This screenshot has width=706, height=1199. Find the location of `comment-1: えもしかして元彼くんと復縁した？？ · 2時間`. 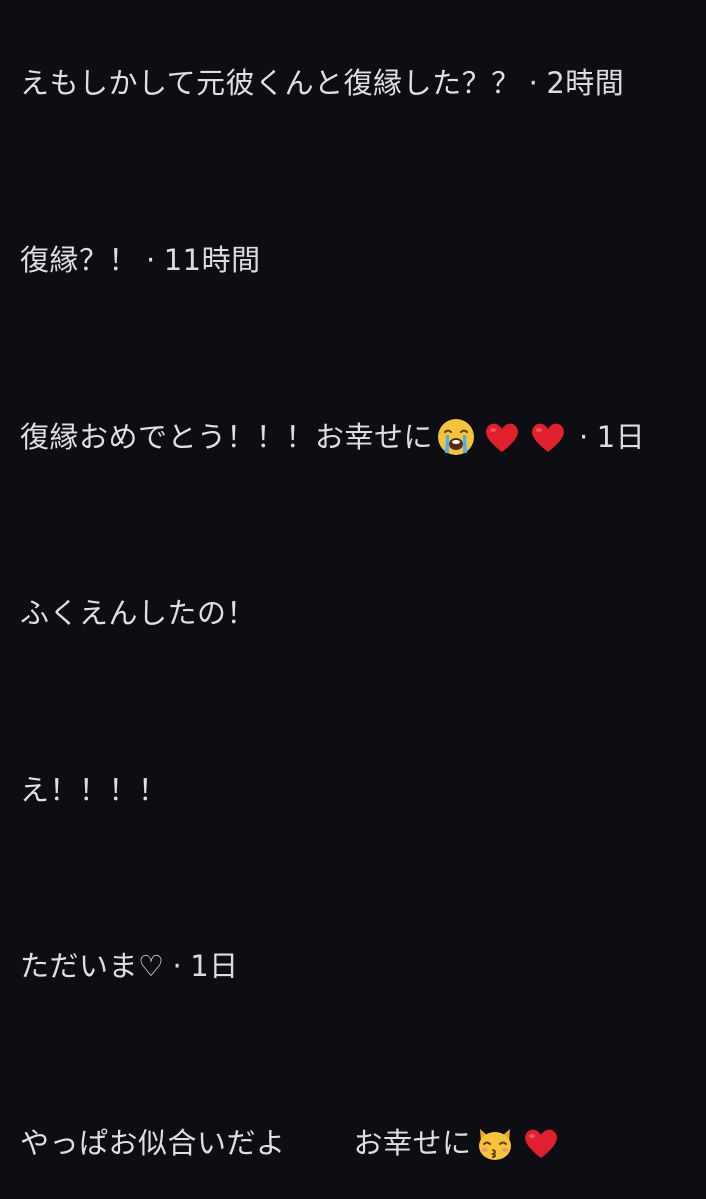

comment-1: えもしかして元彼くんと復縁した？？ · 2時間 is located at coordinates (358, 83).